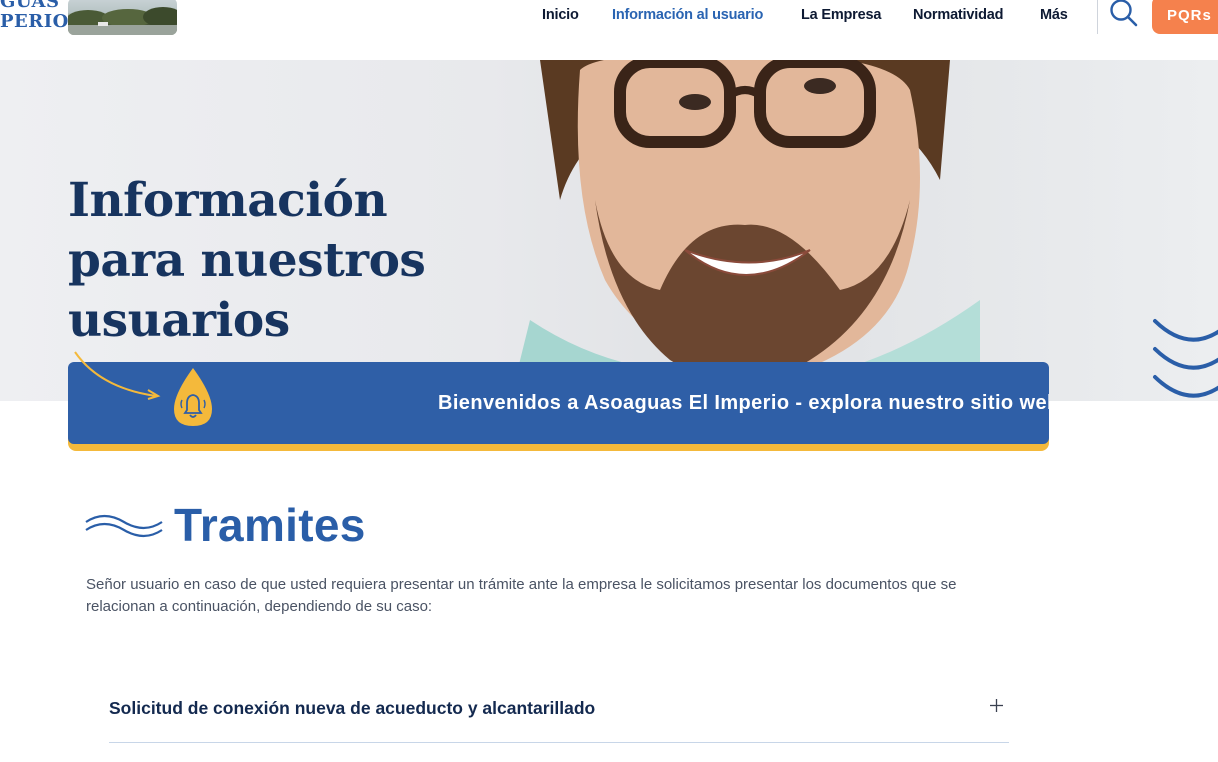 This screenshot has width=1218, height=762. Describe the element at coordinates (841, 15) in the screenshot. I see `nav-la-empresa: La Empresa` at that location.